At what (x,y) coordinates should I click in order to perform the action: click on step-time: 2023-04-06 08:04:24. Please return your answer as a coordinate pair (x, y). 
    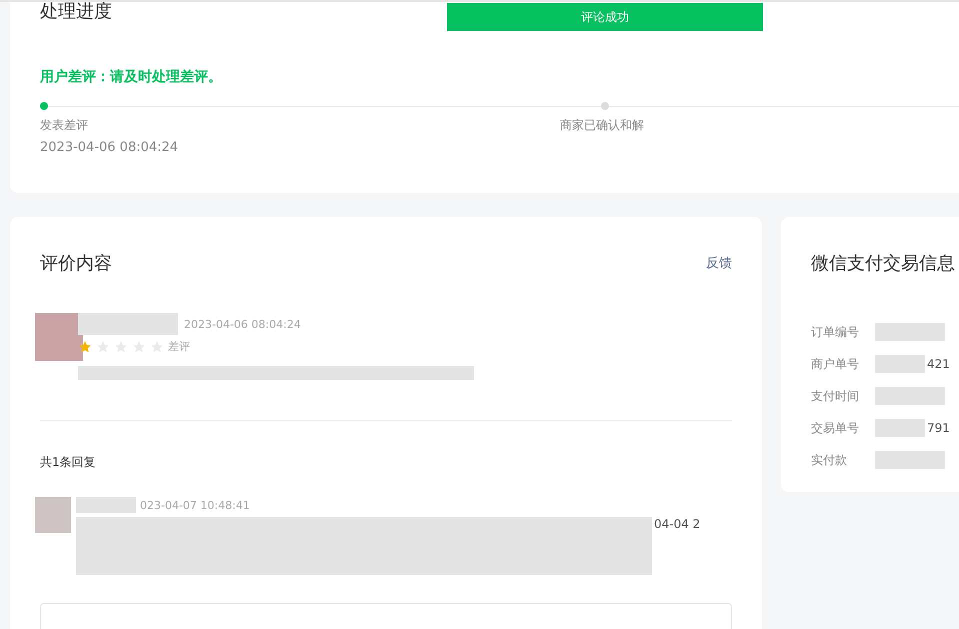
    Looking at the image, I should click on (110, 147).